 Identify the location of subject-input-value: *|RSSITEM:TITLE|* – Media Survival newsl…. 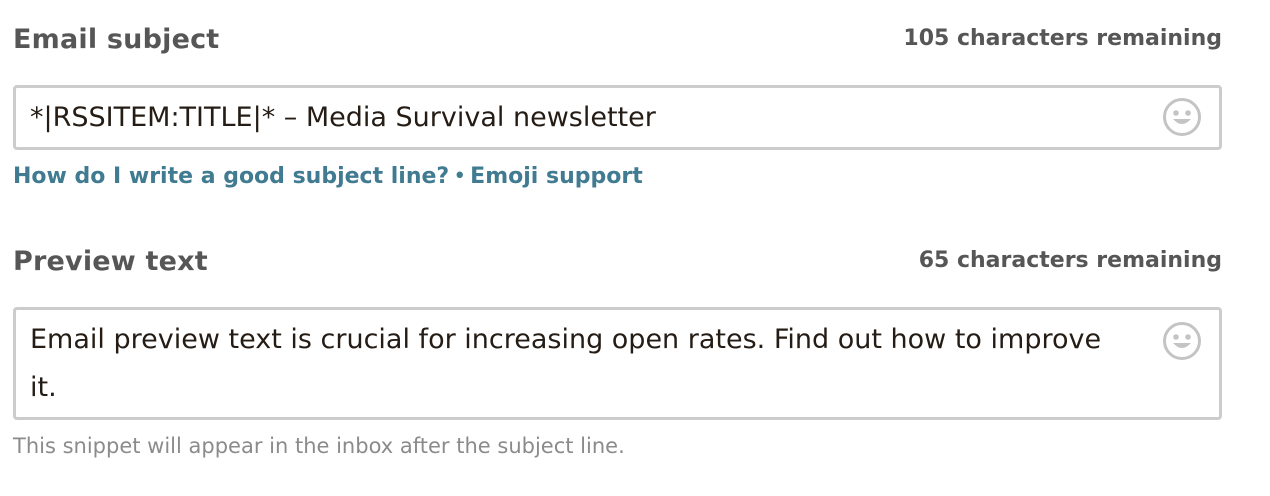
(617, 117).